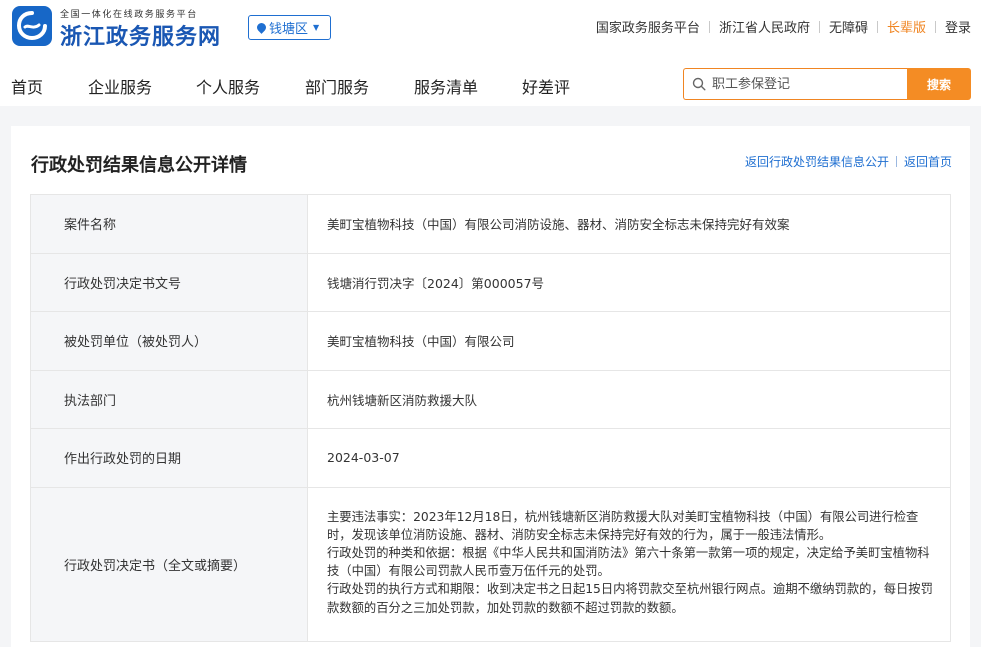 The image size is (981, 647). I want to click on nav-personal-services: 个人服务, so click(228, 86).